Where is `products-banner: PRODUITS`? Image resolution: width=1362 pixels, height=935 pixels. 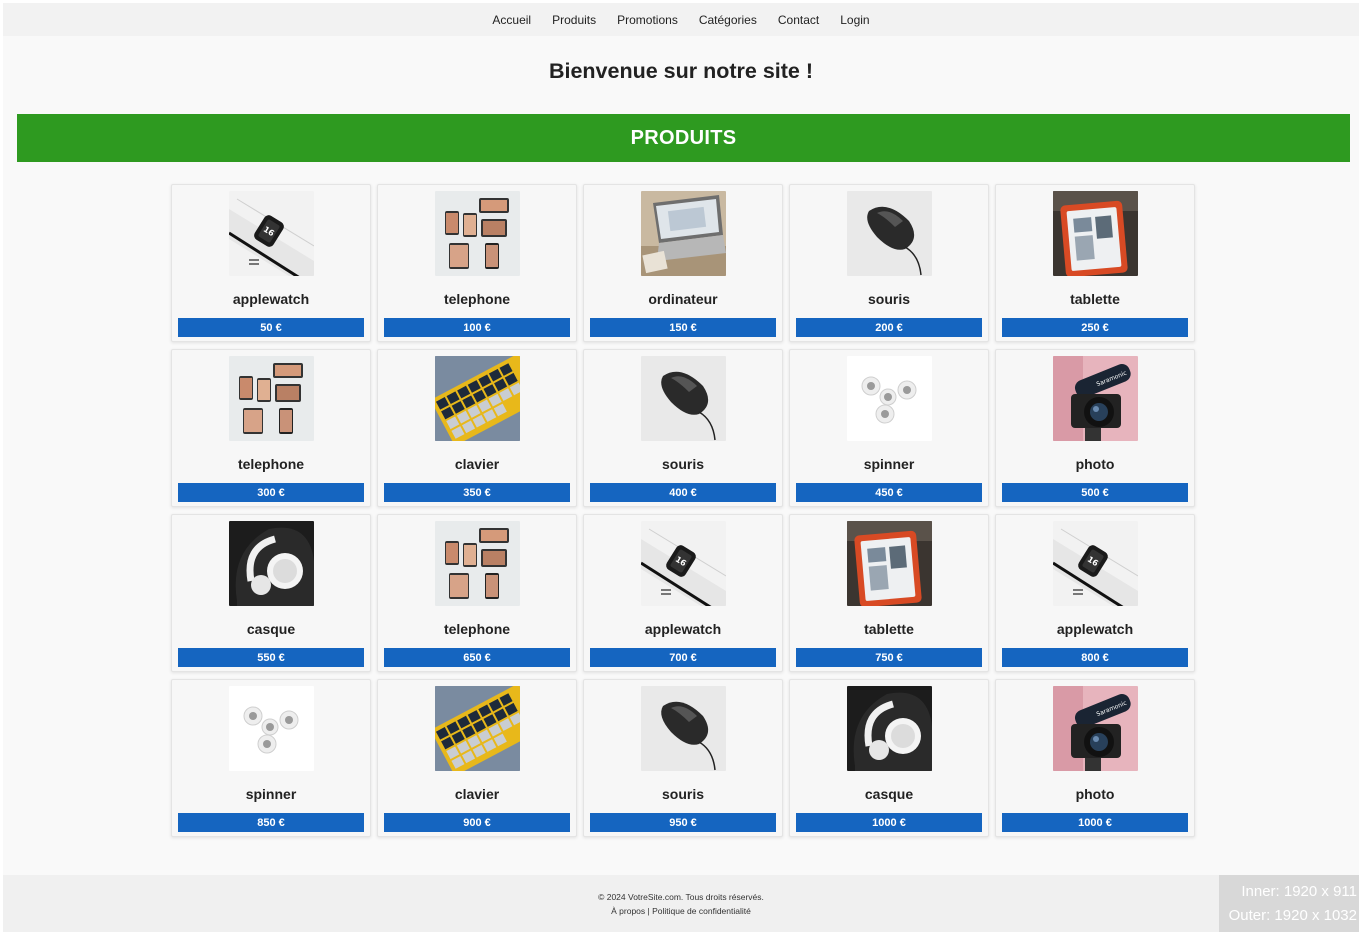
products-banner: PRODUITS is located at coordinates (683, 138).